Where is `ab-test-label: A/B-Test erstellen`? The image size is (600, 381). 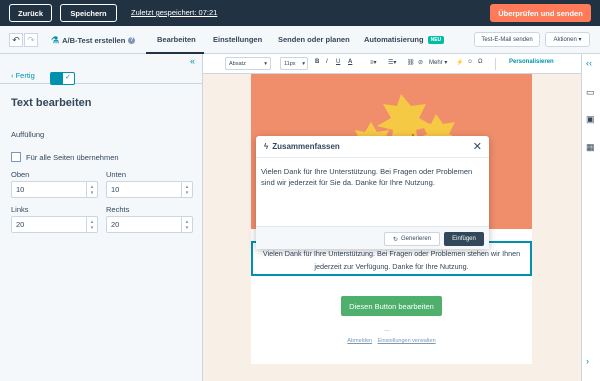
ab-test-label: A/B-Test erstellen is located at coordinates (94, 40).